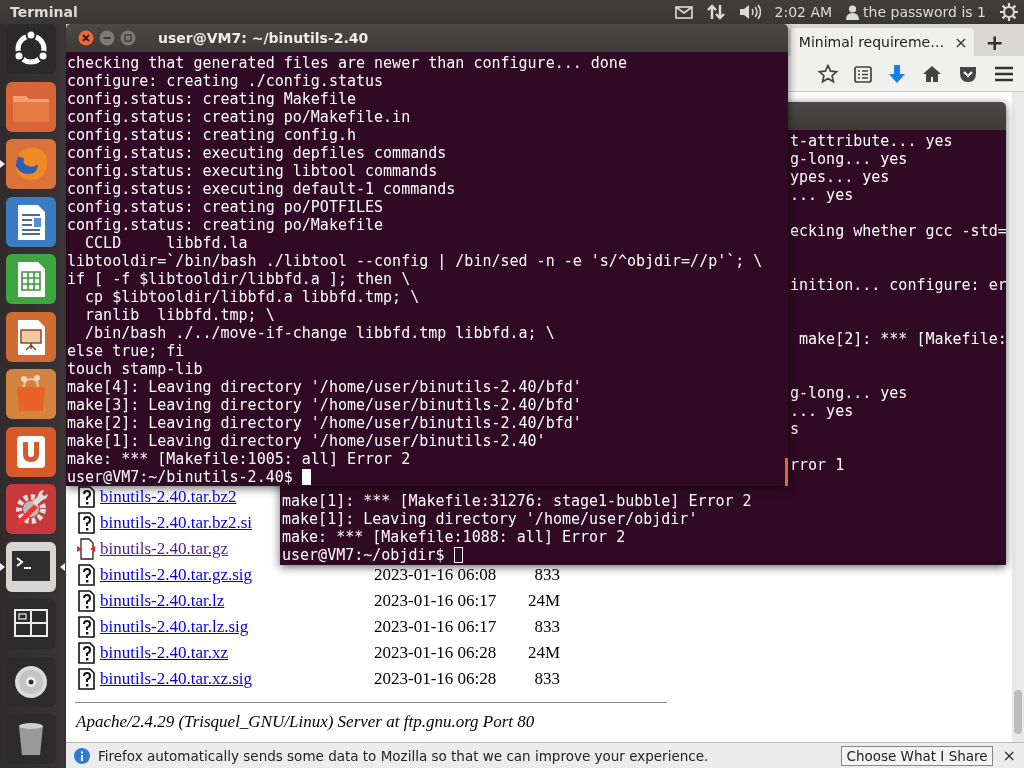  I want to click on terminal-line: if [ -f $libtooldir/libbfd.a ]; then \, so click(239, 279).